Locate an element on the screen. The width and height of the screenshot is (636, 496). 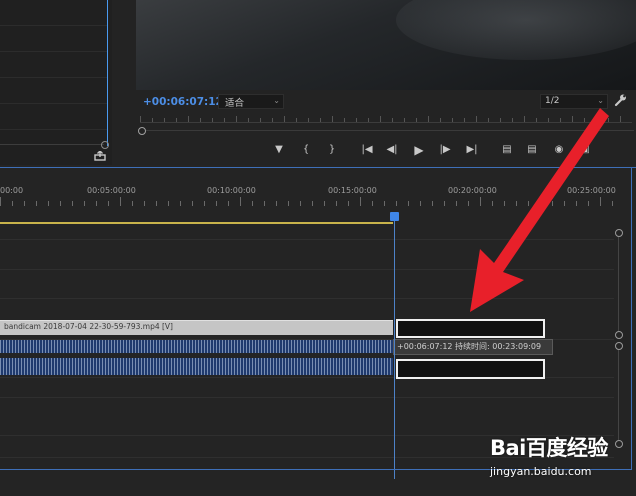
drag-duration-tooltip: +00:06:07:12 持续时间: 00:23:09:09 is located at coordinates (473, 347).